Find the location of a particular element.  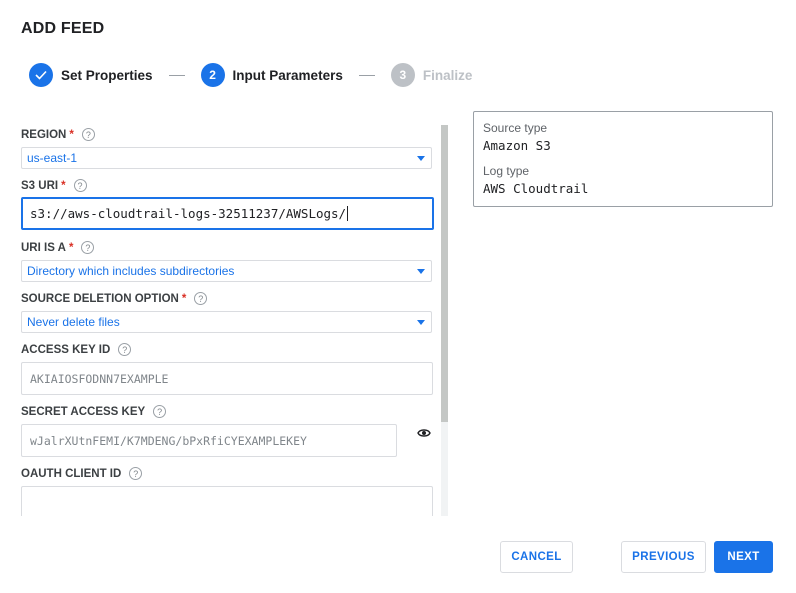

secret-access-key-input: wJalrXUtnFEMI/K7MDENG/bPxRfiCYEXAMPLEKEY is located at coordinates (209, 440).